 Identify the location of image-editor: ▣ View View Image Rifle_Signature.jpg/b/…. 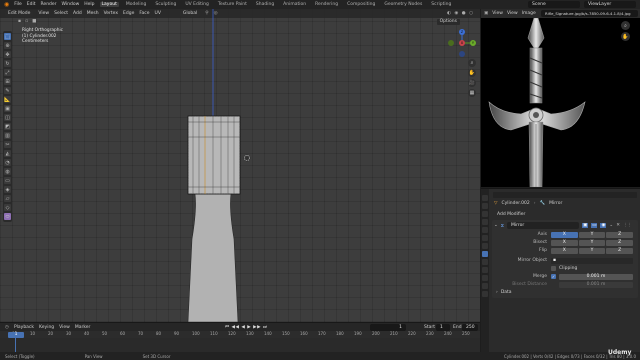
(560, 98).